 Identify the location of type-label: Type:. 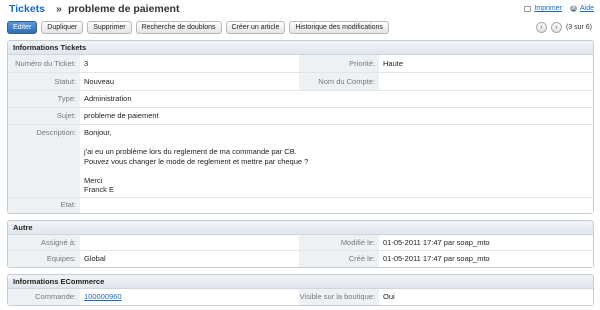
(44, 99).